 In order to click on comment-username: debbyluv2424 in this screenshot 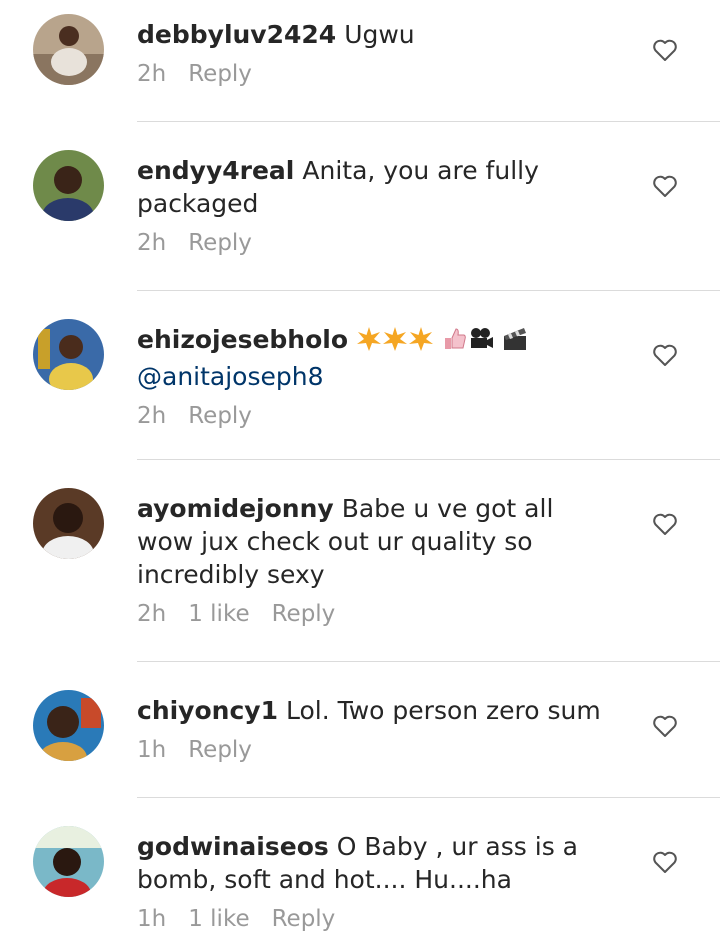, I will do `click(236, 34)`.